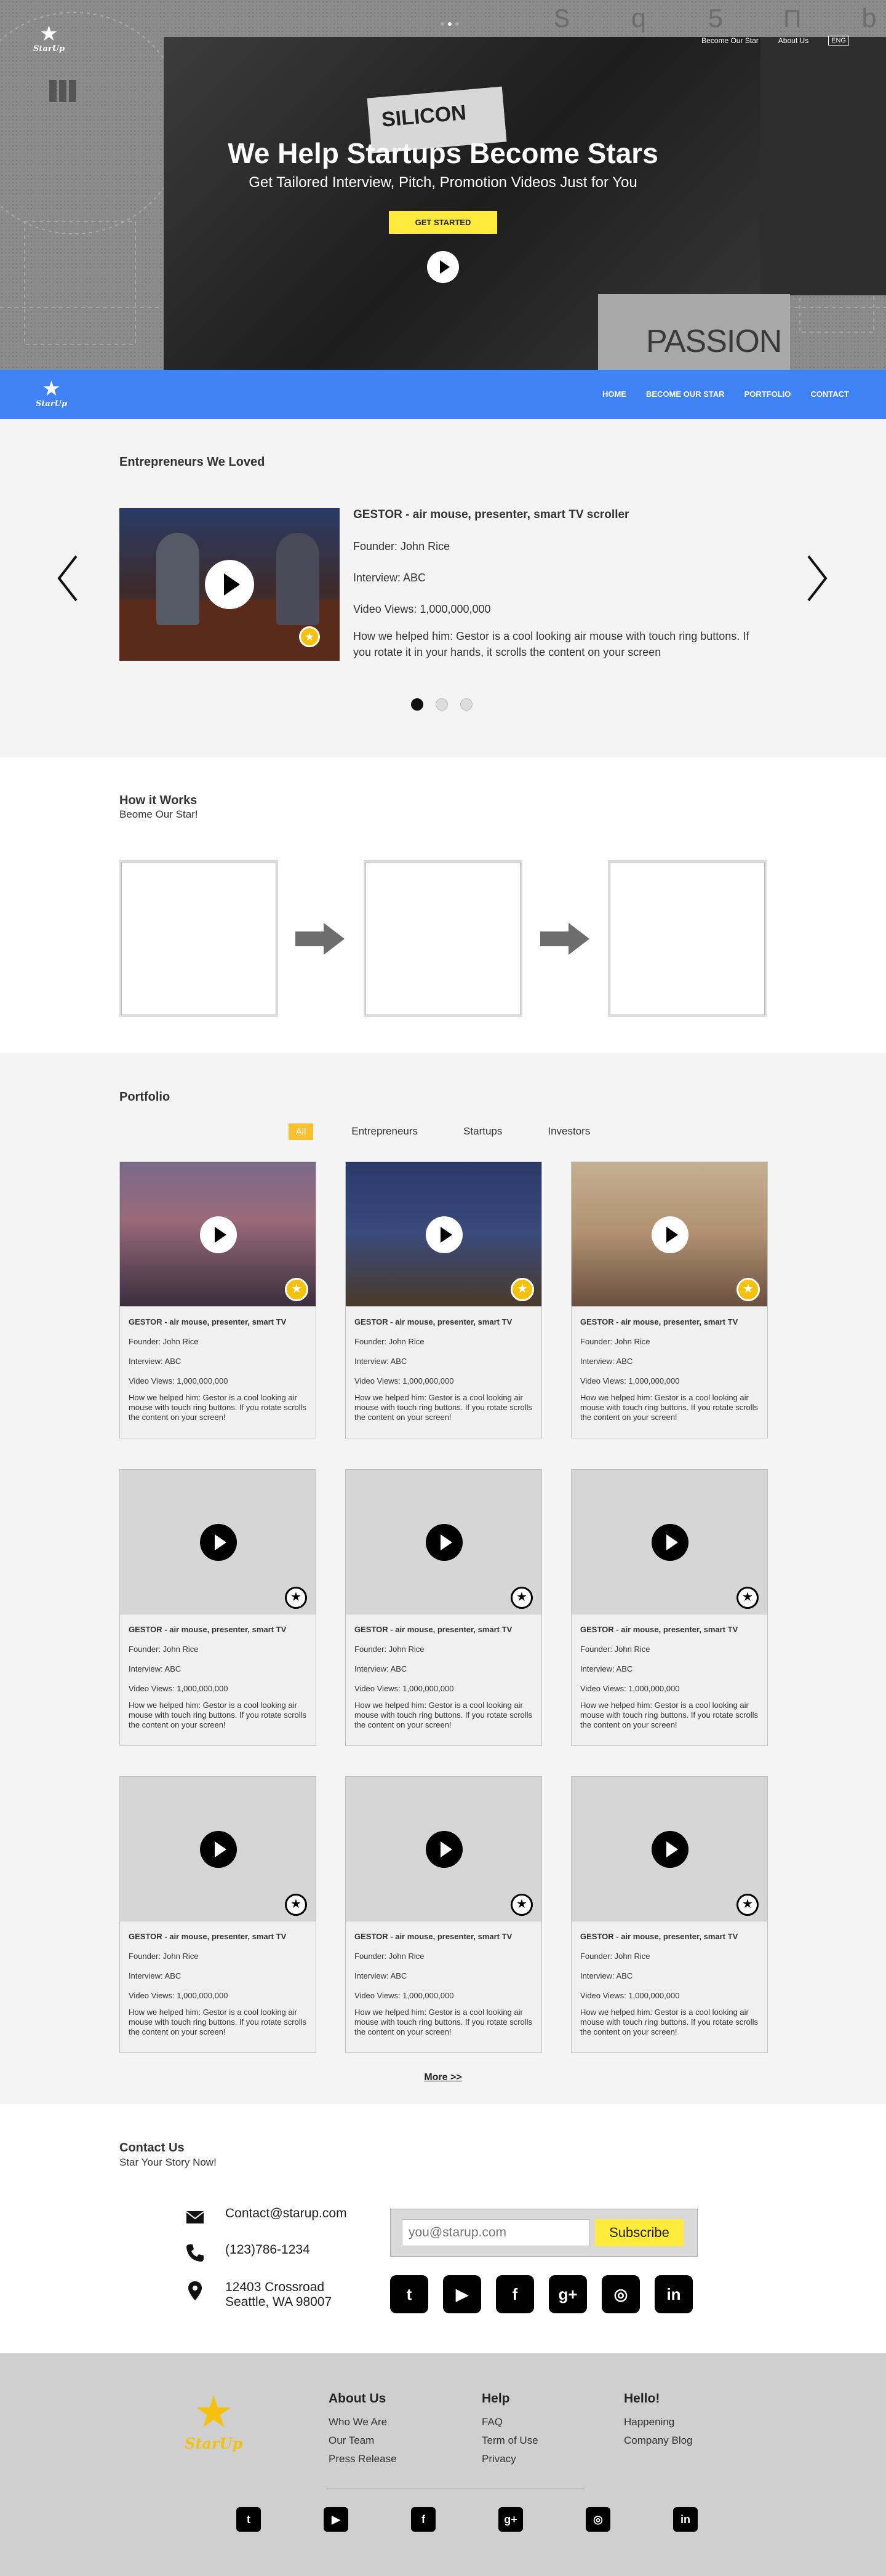 This screenshot has width=886, height=2576. Describe the element at coordinates (443, 1131) in the screenshot. I see `portfolio-filters: All Entrepreneurs Startups Investors` at that location.